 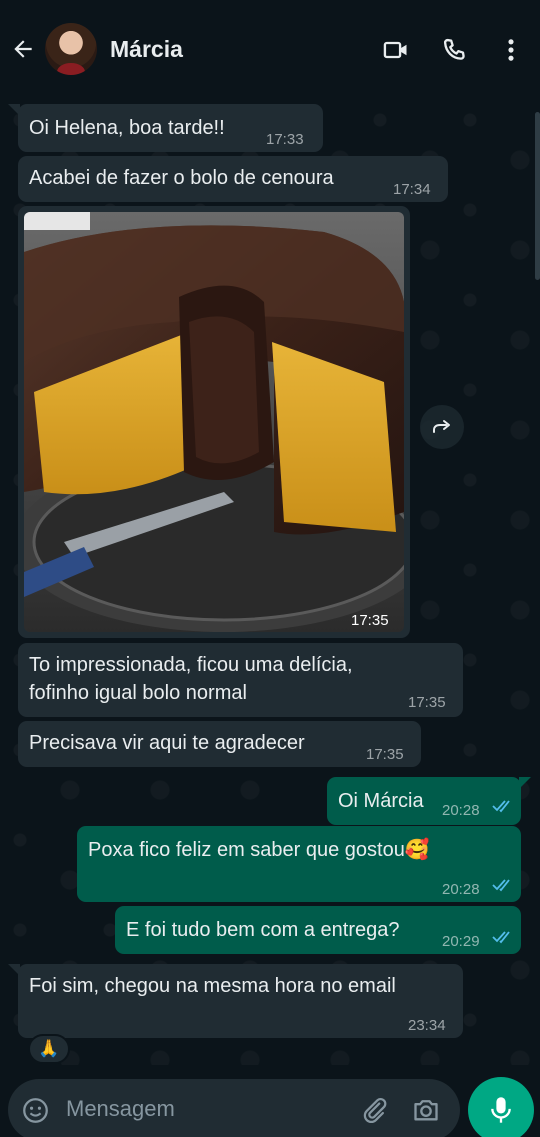 What do you see at coordinates (212, 986) in the screenshot?
I see `message-text: Foi sim, chegou na mesma hora no email` at bounding box center [212, 986].